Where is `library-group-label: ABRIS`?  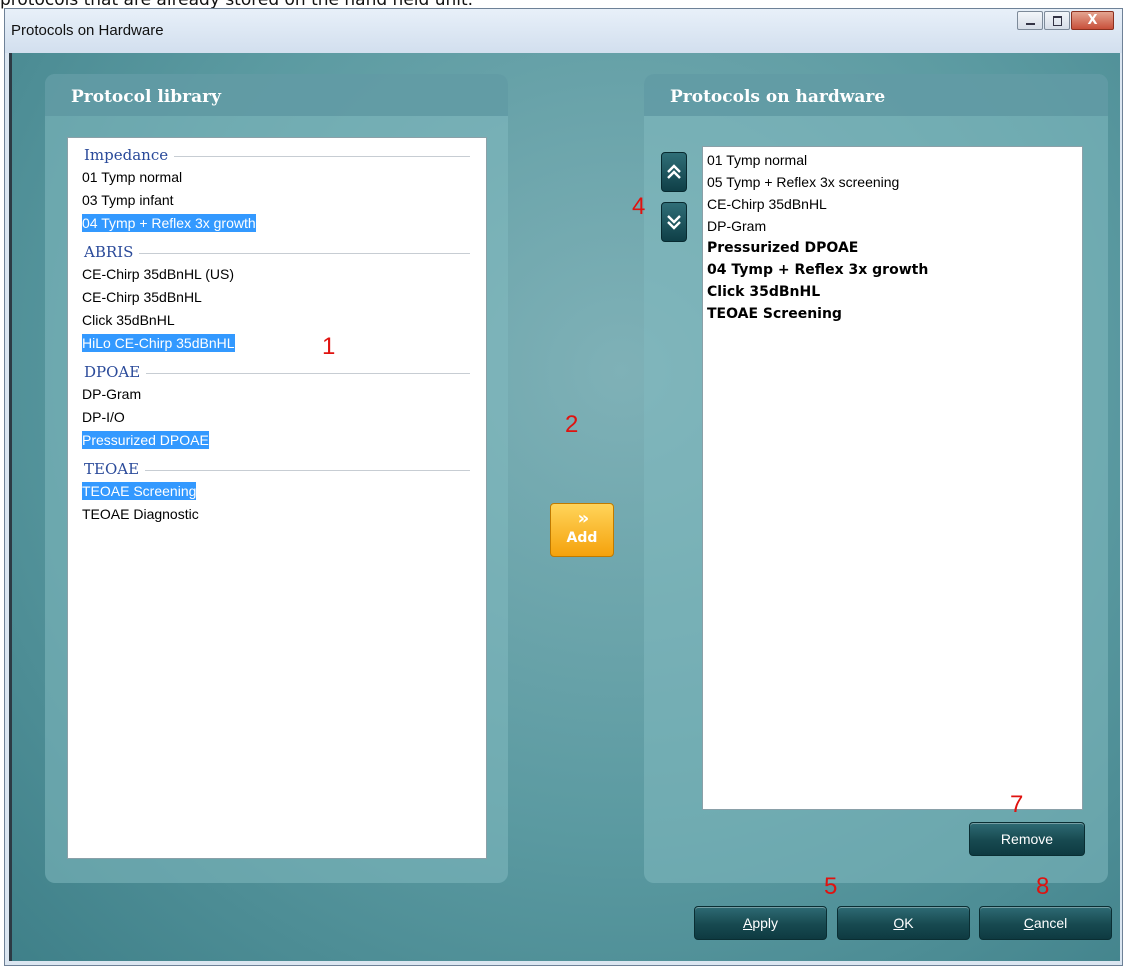
library-group-label: ABRIS is located at coordinates (112, 252).